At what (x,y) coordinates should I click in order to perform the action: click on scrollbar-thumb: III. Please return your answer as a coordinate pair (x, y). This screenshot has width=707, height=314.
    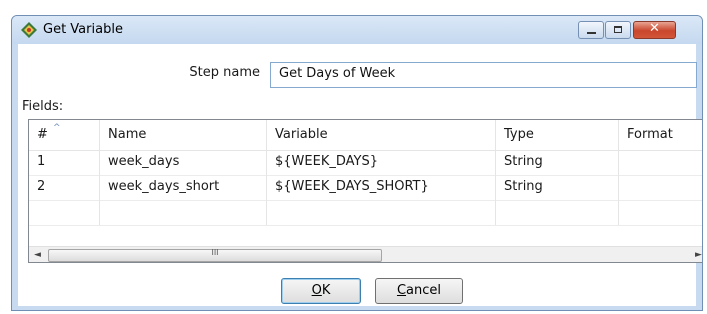
    Looking at the image, I should click on (215, 255).